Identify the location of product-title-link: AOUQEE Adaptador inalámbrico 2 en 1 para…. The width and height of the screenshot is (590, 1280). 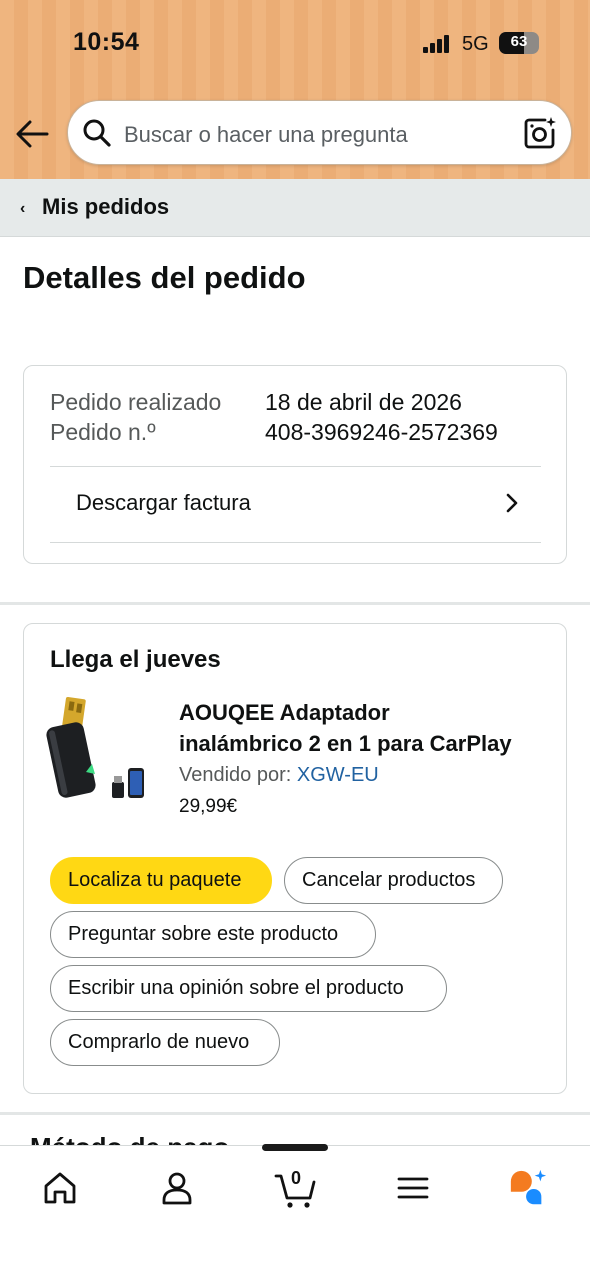
(363, 728).